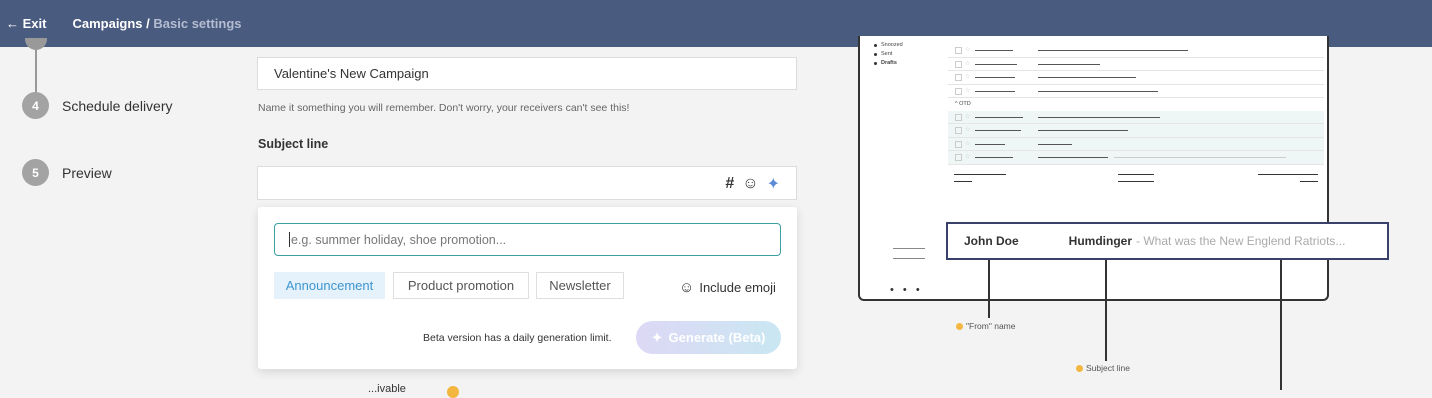  What do you see at coordinates (657, 337) in the screenshot?
I see `sparkle-icon: ✦` at bounding box center [657, 337].